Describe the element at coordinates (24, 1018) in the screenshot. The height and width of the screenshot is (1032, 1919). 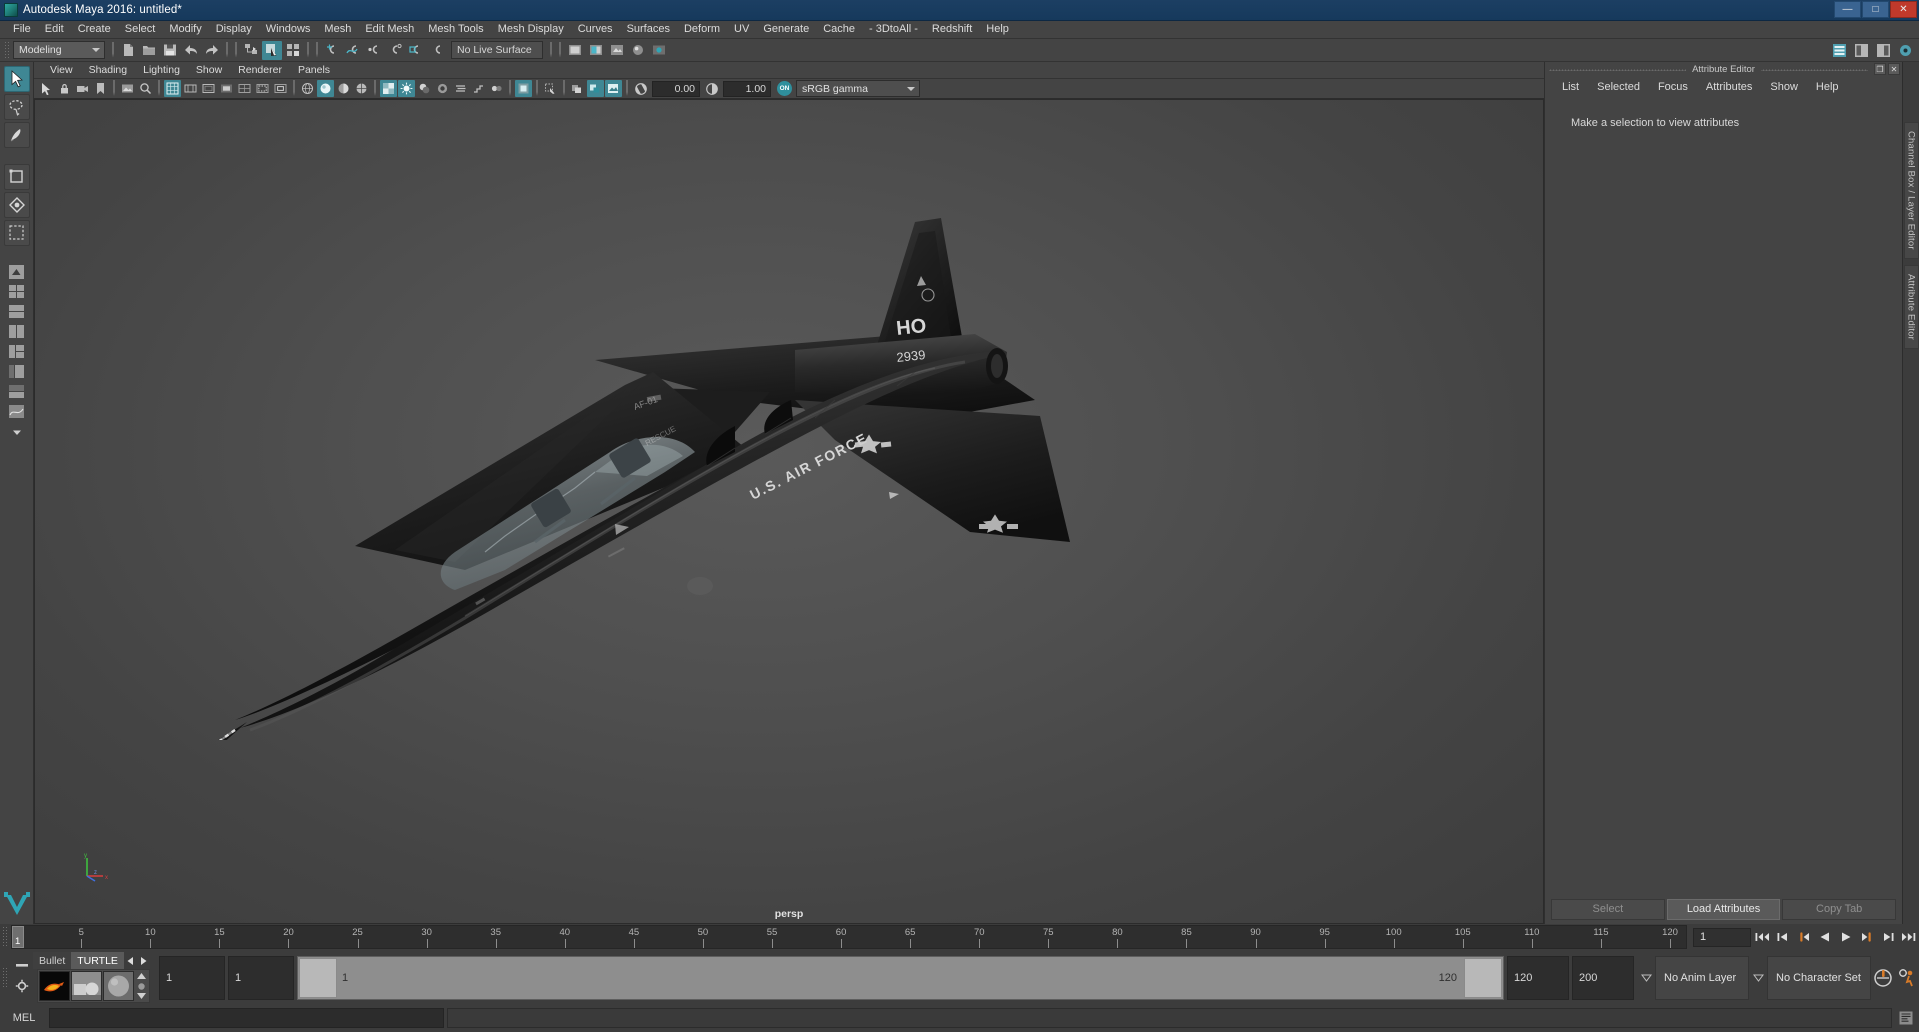
I see `command-language-label: MEL` at that location.